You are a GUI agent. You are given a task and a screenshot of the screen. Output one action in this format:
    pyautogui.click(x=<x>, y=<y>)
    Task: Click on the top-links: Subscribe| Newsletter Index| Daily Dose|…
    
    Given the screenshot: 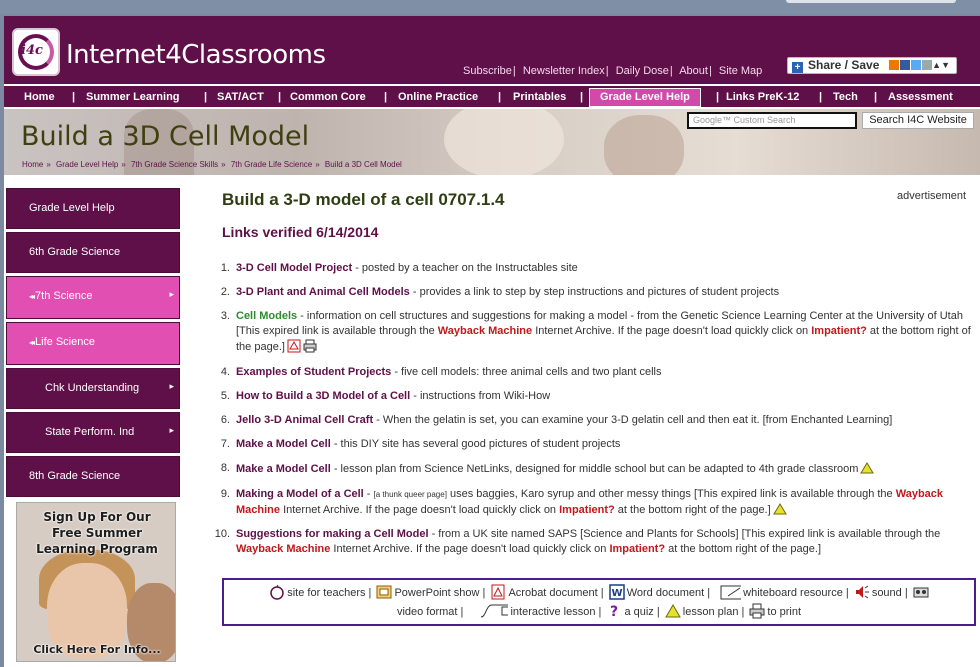 What is the action you would take?
    pyautogui.click(x=613, y=71)
    